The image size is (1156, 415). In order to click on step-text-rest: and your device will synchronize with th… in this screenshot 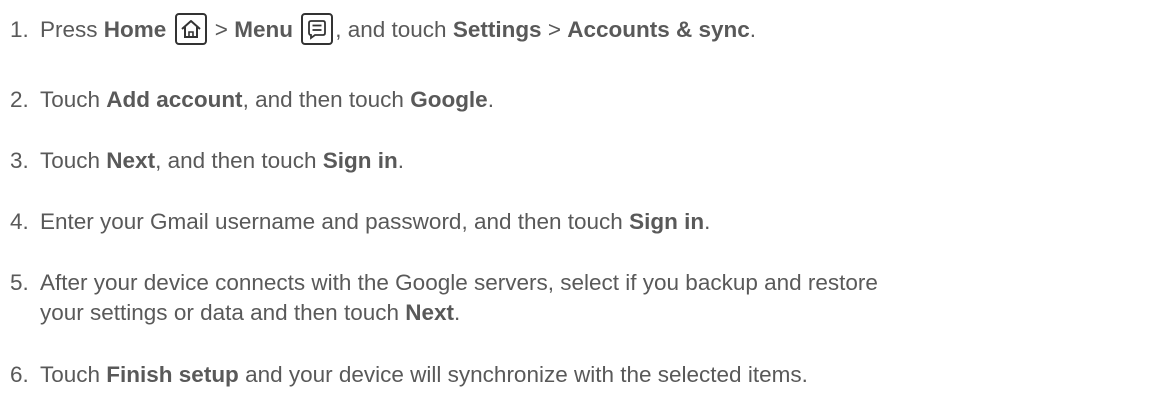, I will do `click(523, 374)`.